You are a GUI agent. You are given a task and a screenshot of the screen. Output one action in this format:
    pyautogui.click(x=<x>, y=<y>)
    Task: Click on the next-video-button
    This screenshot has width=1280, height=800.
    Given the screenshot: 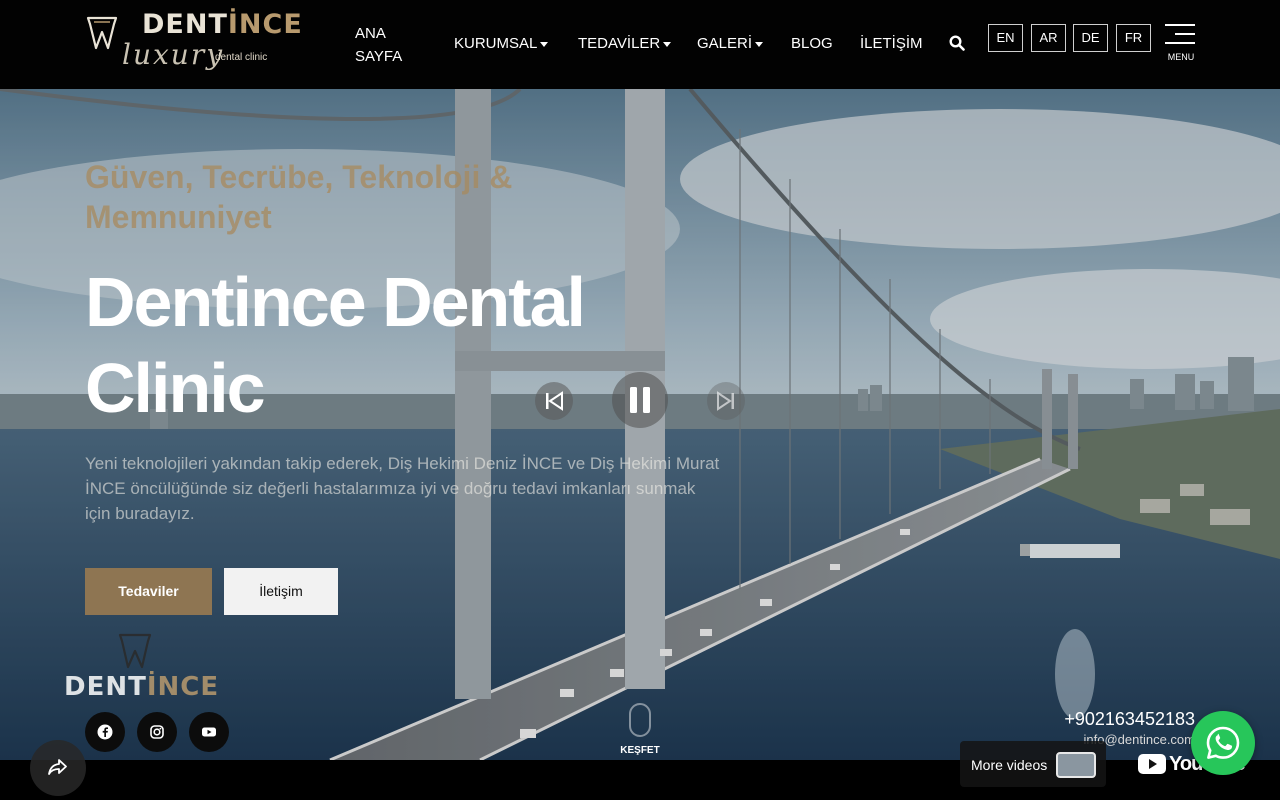 What is the action you would take?
    pyautogui.click(x=726, y=401)
    